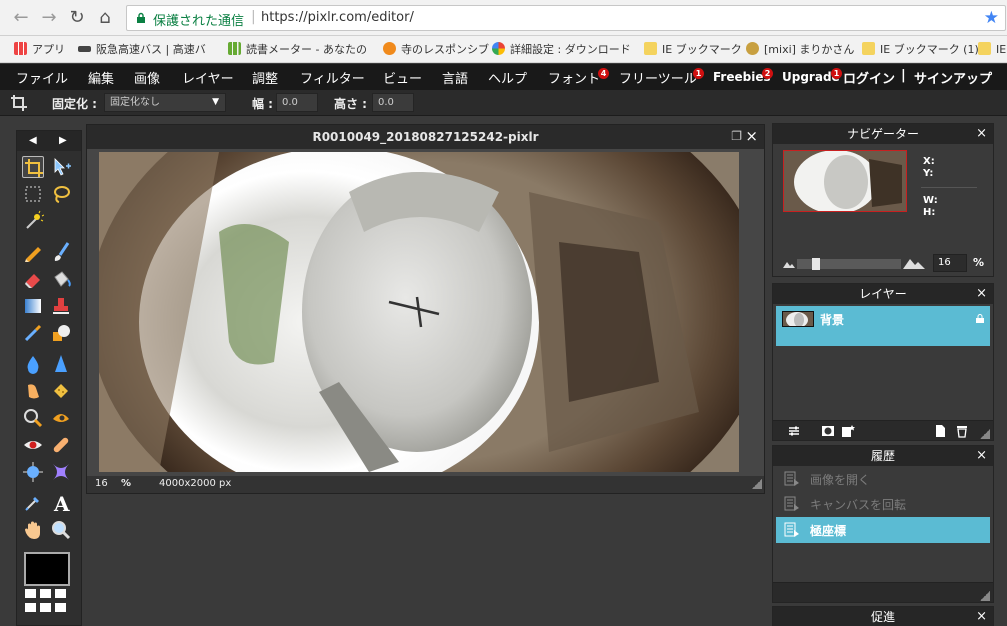  I want to click on lock-icon, so click(980, 318).